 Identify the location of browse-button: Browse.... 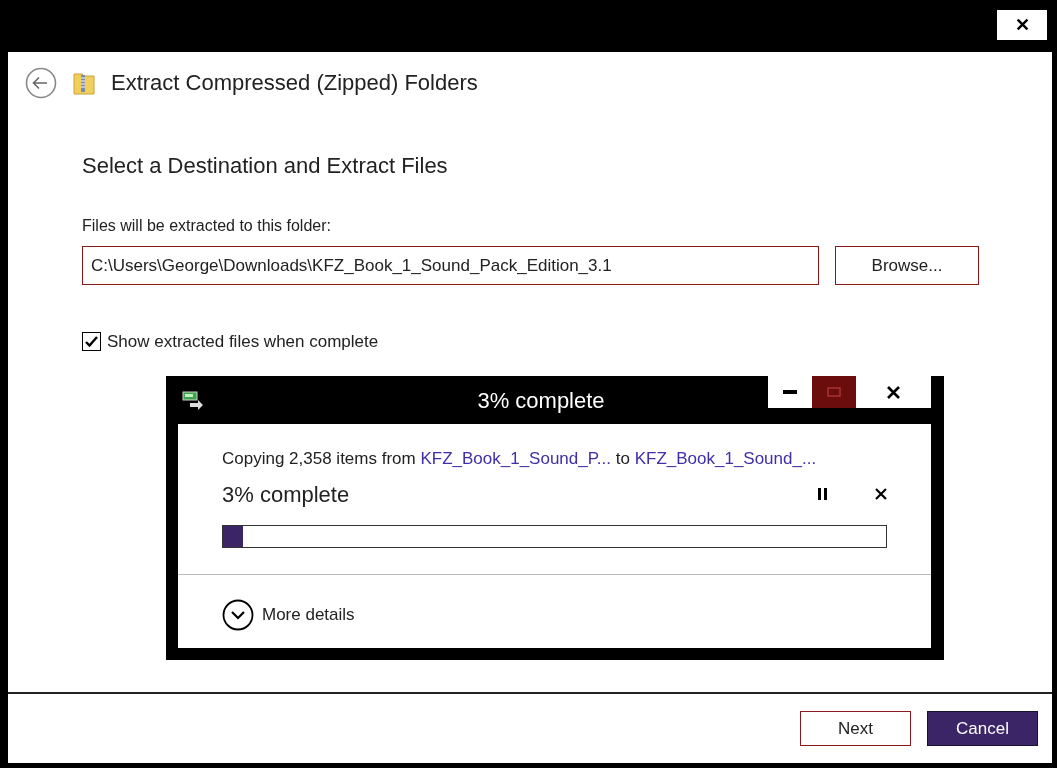
(907, 265).